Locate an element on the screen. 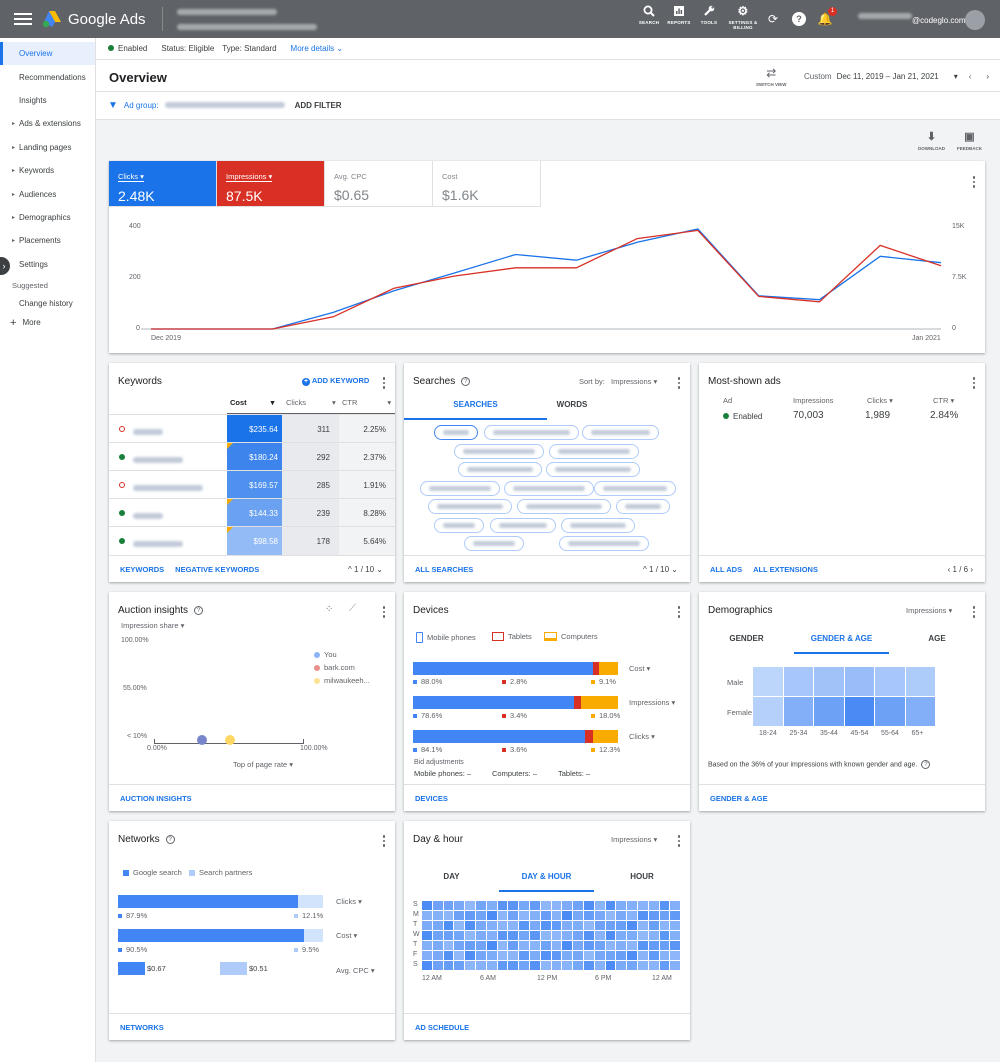  table-row: $169.57 285 1.91% is located at coordinates (252, 484).